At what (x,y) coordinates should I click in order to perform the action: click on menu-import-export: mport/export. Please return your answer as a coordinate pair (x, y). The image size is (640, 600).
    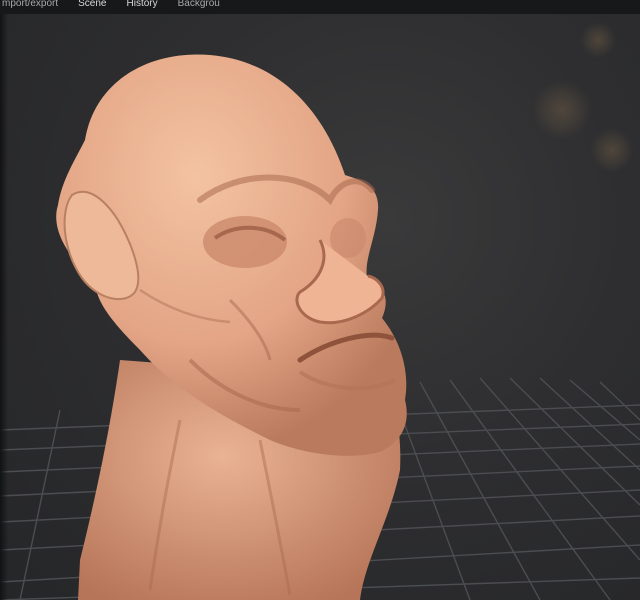
    Looking at the image, I should click on (30, 4).